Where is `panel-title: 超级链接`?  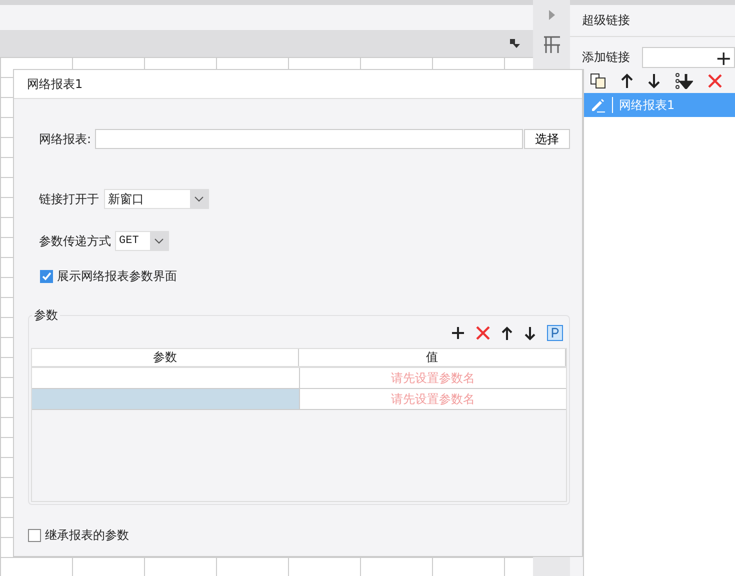
panel-title: 超级链接 is located at coordinates (652, 21).